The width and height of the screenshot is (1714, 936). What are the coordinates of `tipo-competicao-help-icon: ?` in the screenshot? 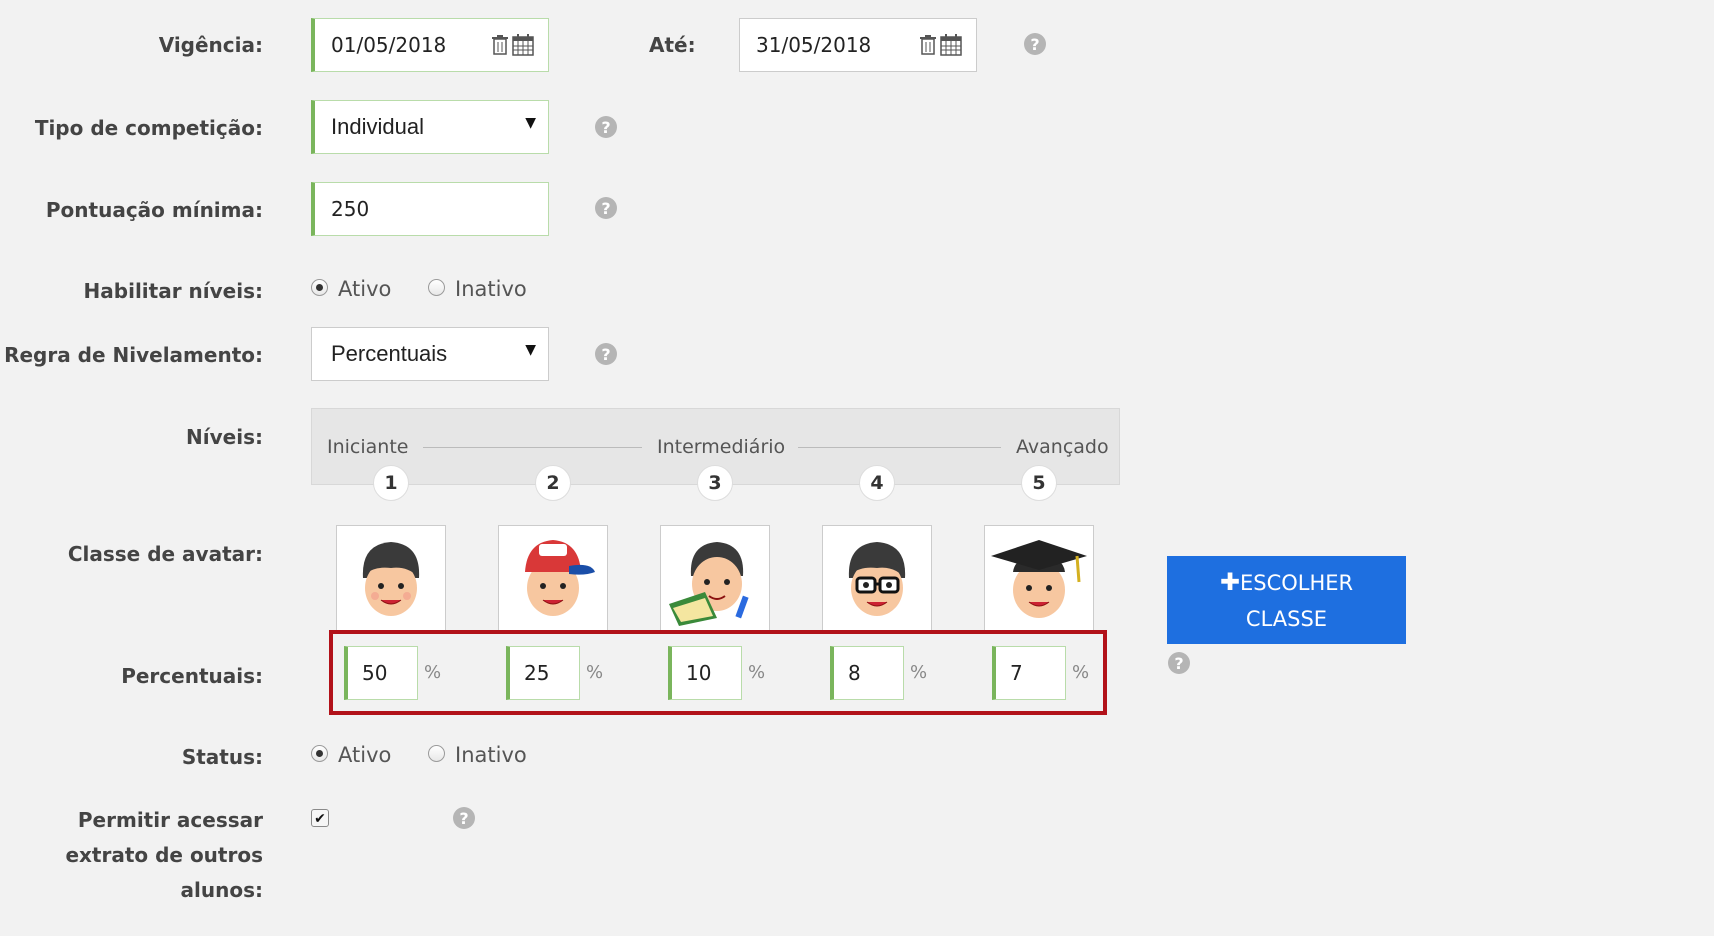 It's located at (606, 127).